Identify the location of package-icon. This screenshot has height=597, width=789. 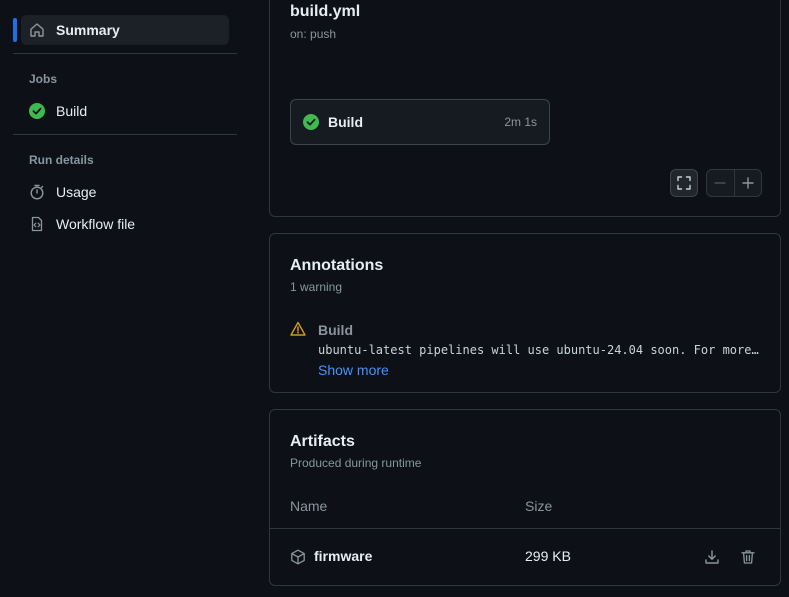
(298, 557).